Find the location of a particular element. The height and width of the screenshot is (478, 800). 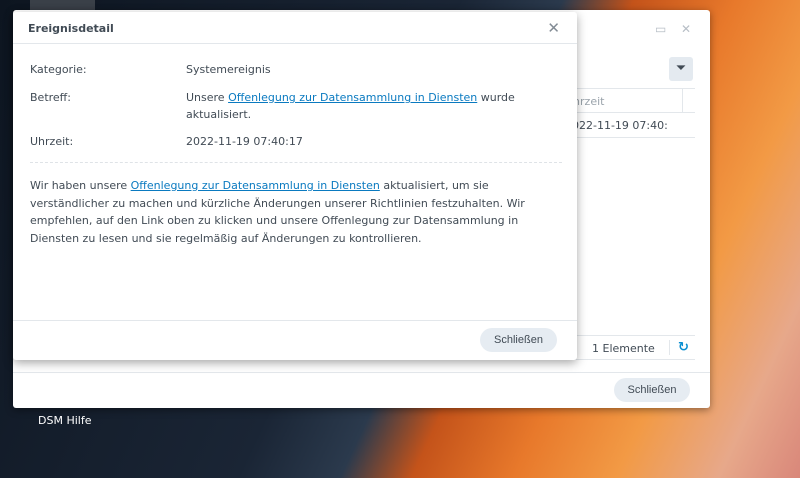

filter-button: ⏷ is located at coordinates (681, 69).